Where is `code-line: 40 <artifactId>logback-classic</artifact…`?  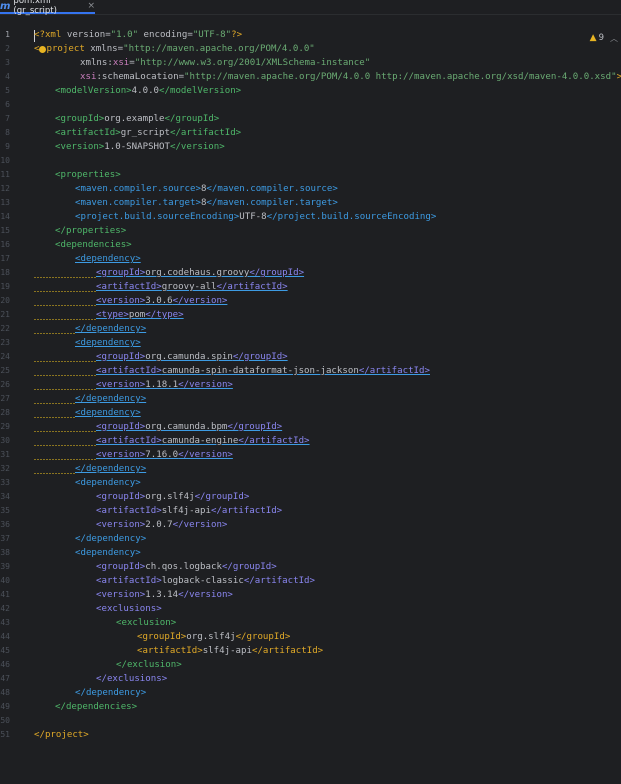
code-line: 40 <artifactId>logback-classic</artifact… is located at coordinates (310, 581).